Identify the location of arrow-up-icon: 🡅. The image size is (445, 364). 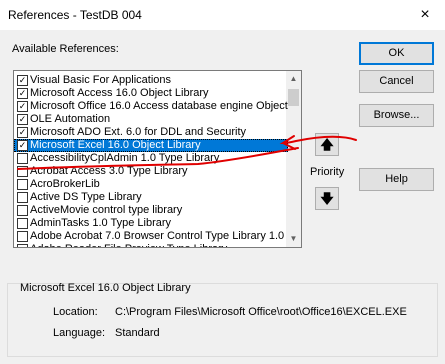
(327, 144).